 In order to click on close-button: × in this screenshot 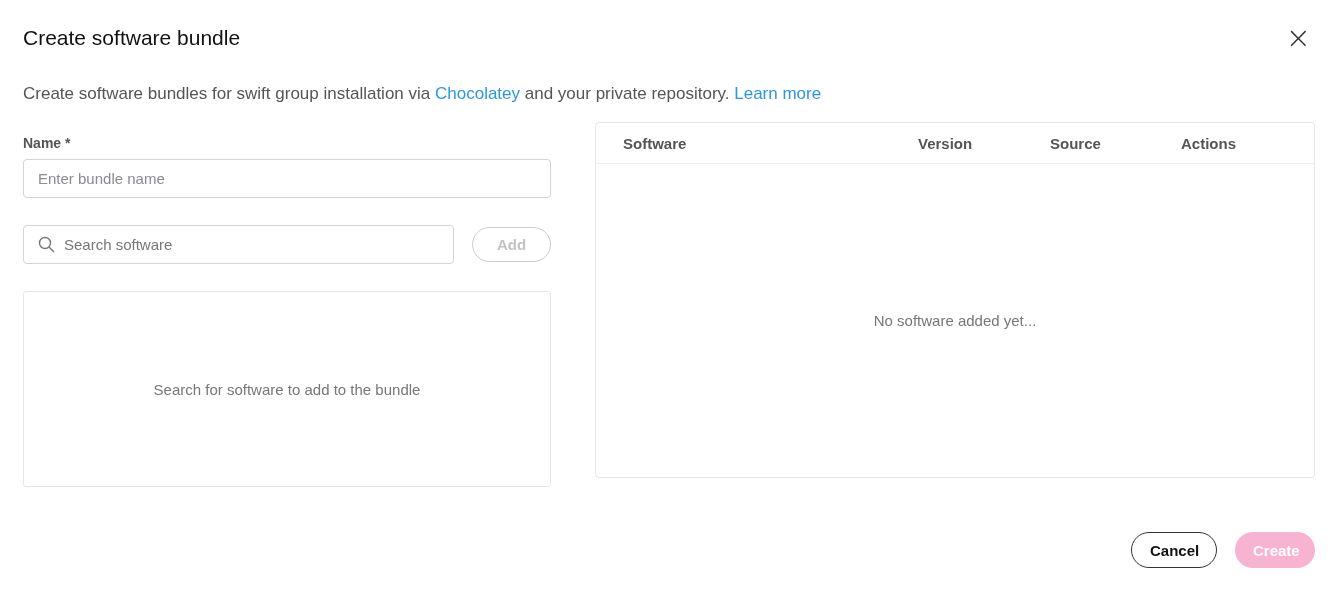, I will do `click(1298, 38)`.